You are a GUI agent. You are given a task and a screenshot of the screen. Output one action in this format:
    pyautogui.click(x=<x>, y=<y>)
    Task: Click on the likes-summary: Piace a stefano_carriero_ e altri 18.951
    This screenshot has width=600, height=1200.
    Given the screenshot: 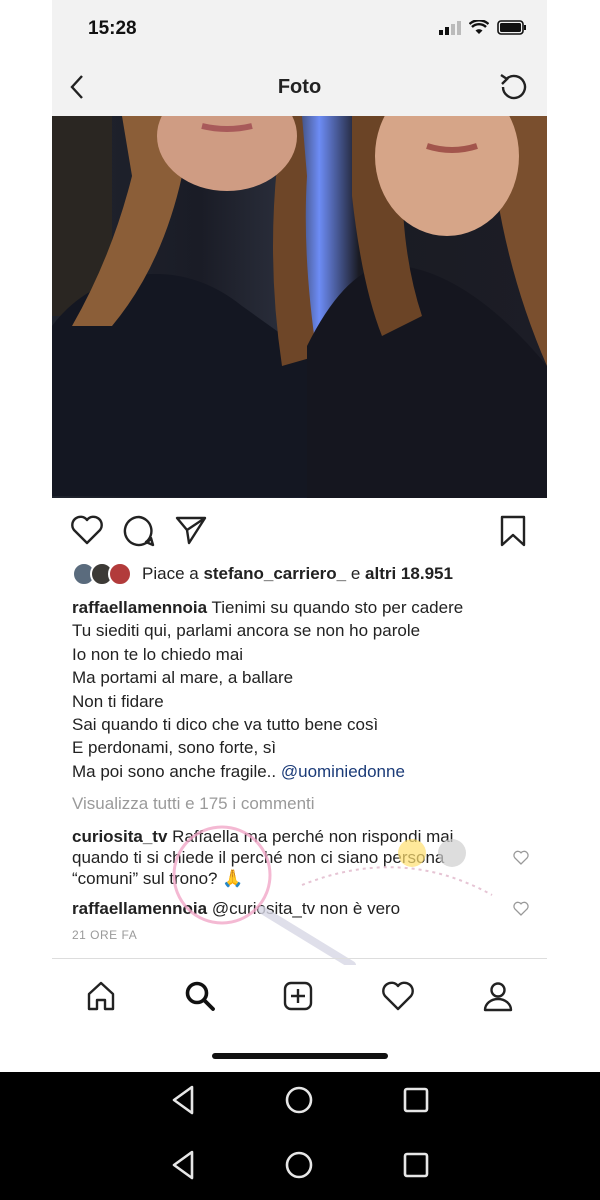 What is the action you would take?
    pyautogui.click(x=262, y=574)
    